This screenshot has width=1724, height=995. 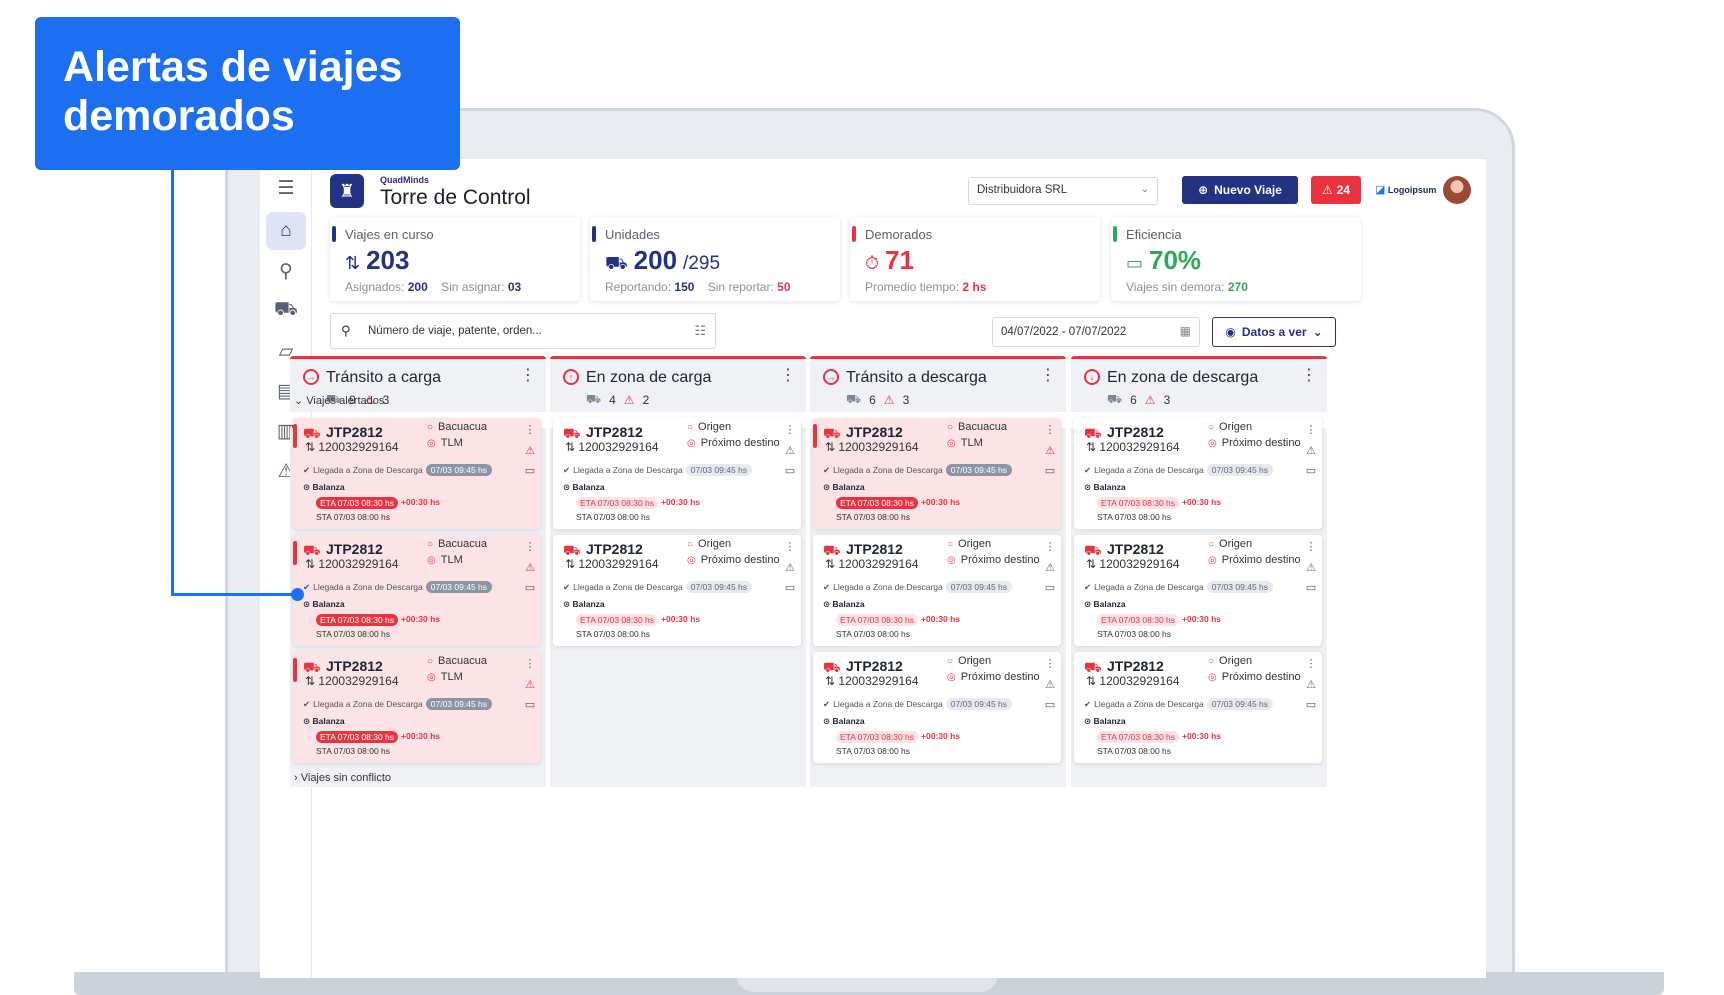 What do you see at coordinates (1175, 287) in the screenshot?
I see `stat-foot-label: Viajes sin demora:` at bounding box center [1175, 287].